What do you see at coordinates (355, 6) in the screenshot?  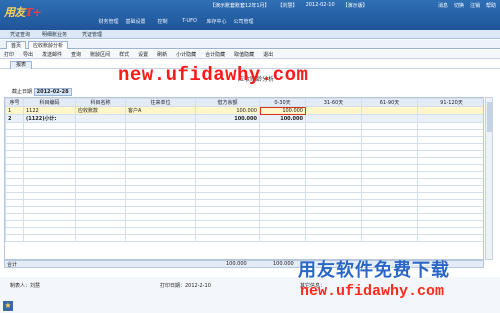 I see `edition-info: 【演示版】` at bounding box center [355, 6].